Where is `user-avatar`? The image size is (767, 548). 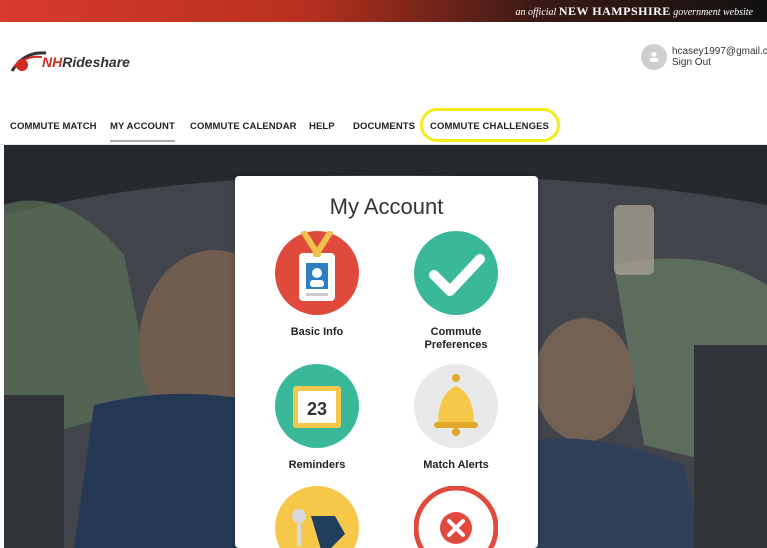 user-avatar is located at coordinates (654, 57).